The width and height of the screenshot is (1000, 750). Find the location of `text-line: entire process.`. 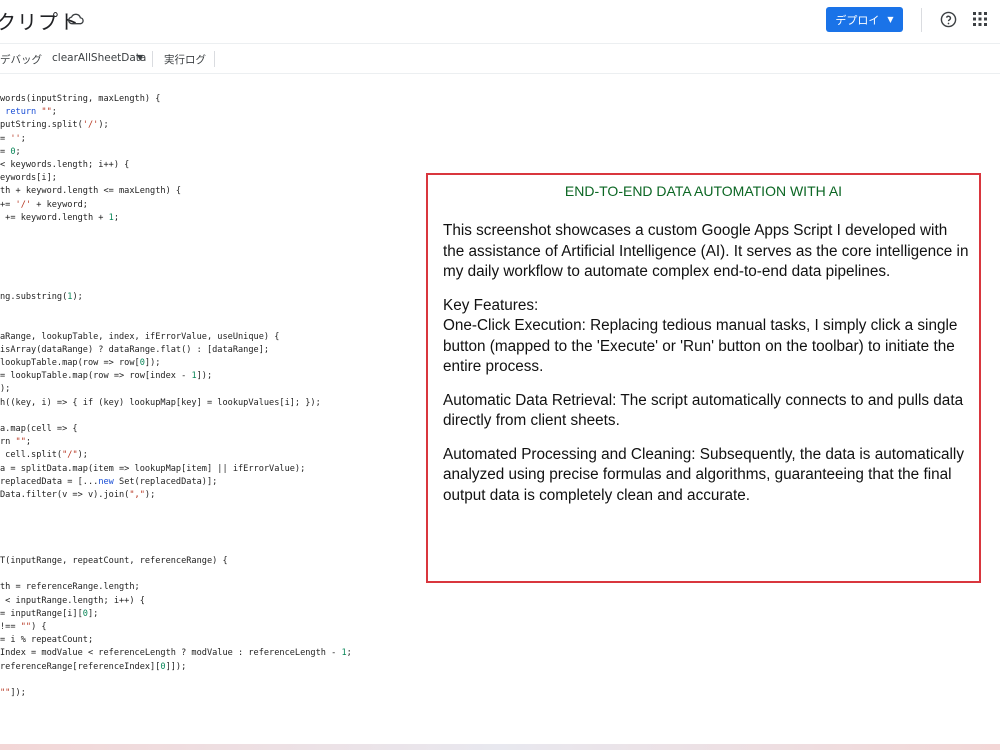

text-line: entire process. is located at coordinates (493, 366).